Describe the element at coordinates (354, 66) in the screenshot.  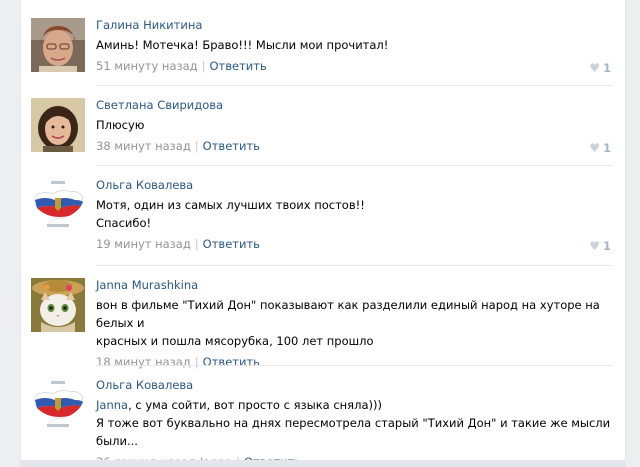
I see `comment-meta: 51 минуту назад | Ответить` at that location.